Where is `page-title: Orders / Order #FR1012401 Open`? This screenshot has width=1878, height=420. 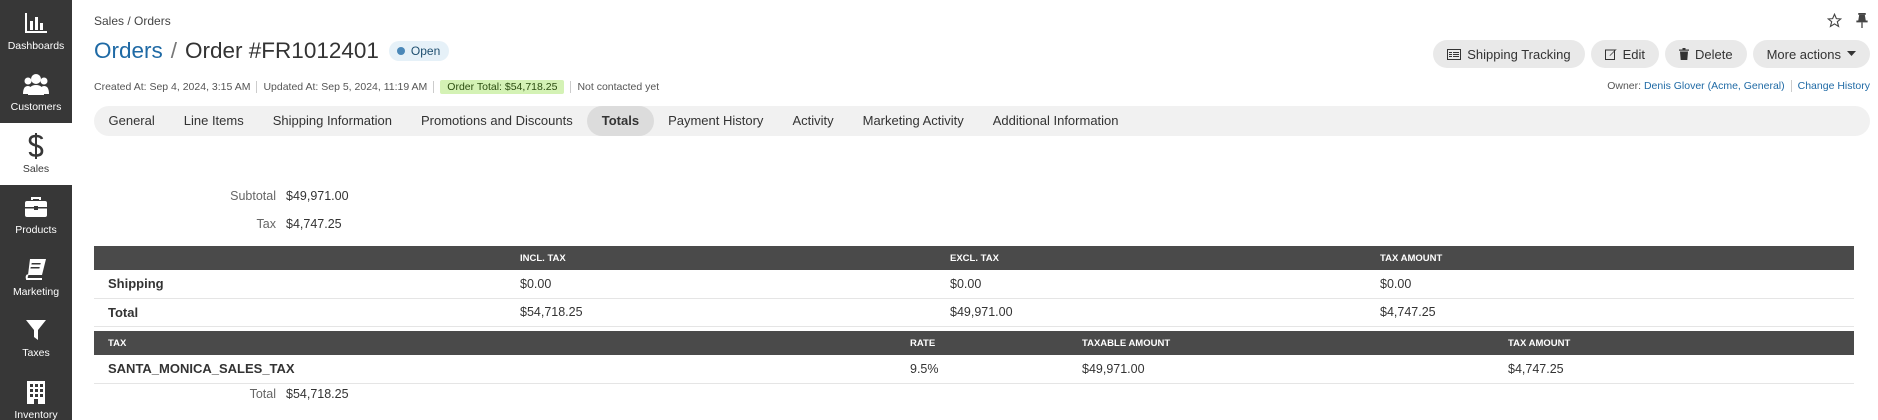 page-title: Orders / Order #FR1012401 Open is located at coordinates (272, 51).